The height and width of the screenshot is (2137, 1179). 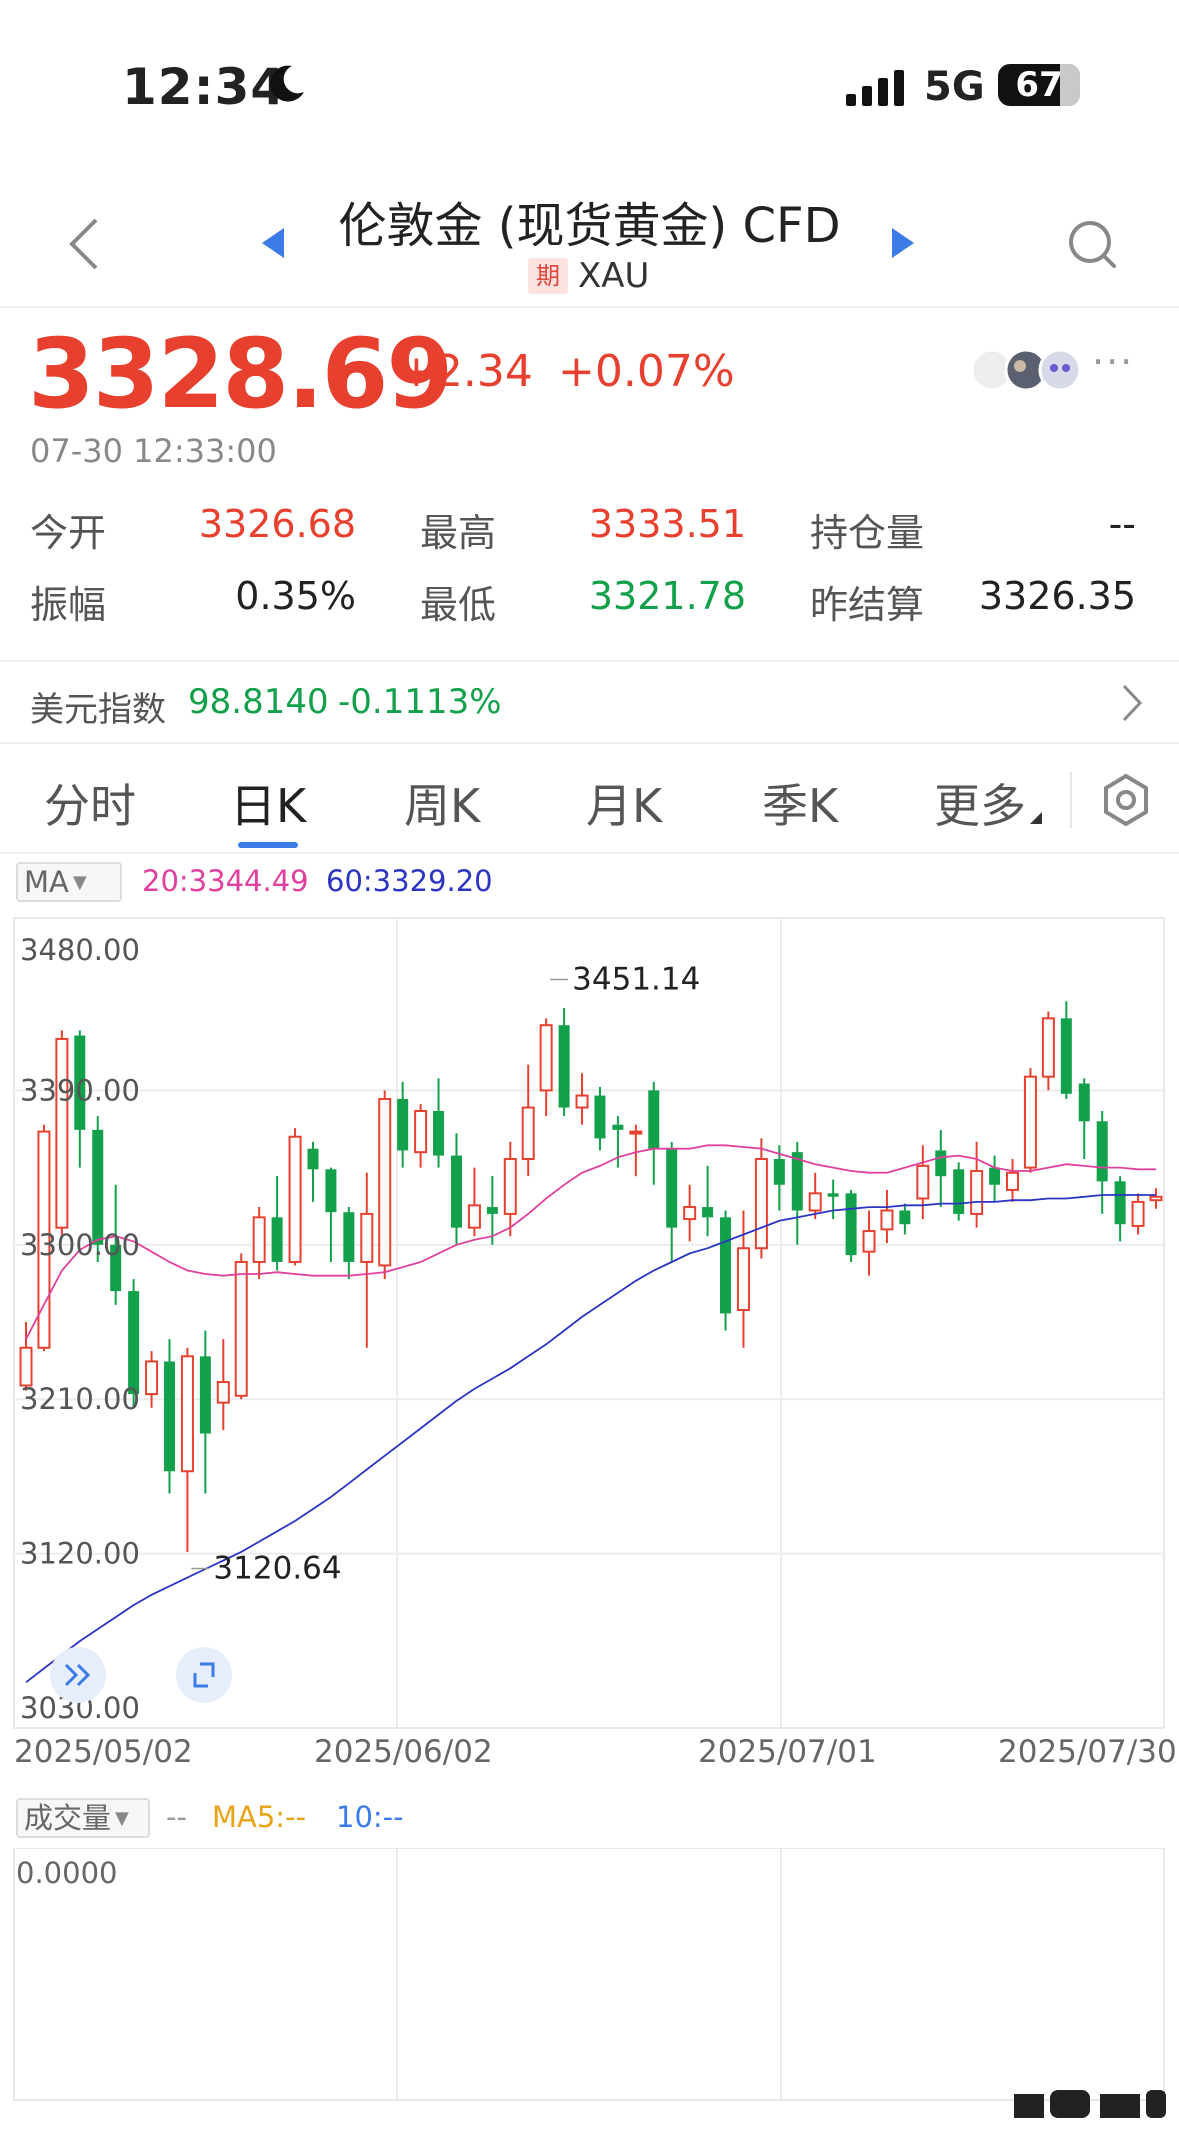 What do you see at coordinates (1057, 596) in the screenshot?
I see `quote-field-value: 3326.35` at bounding box center [1057, 596].